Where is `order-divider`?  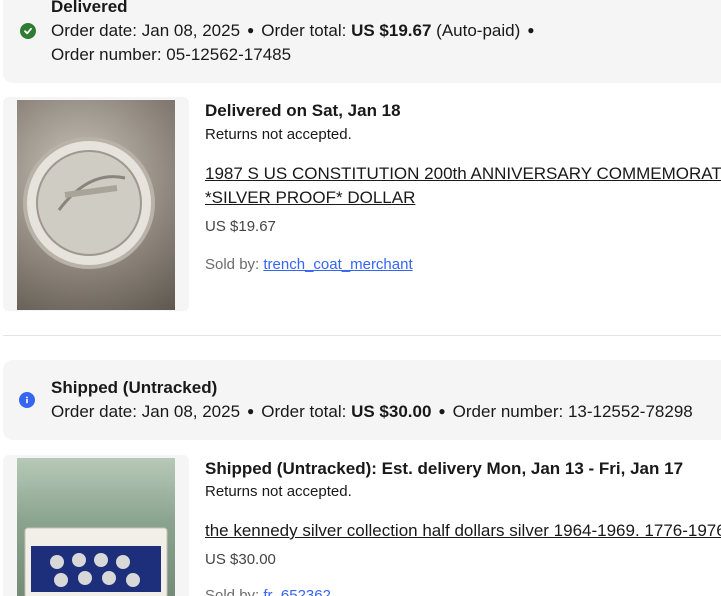 order-divider is located at coordinates (362, 335).